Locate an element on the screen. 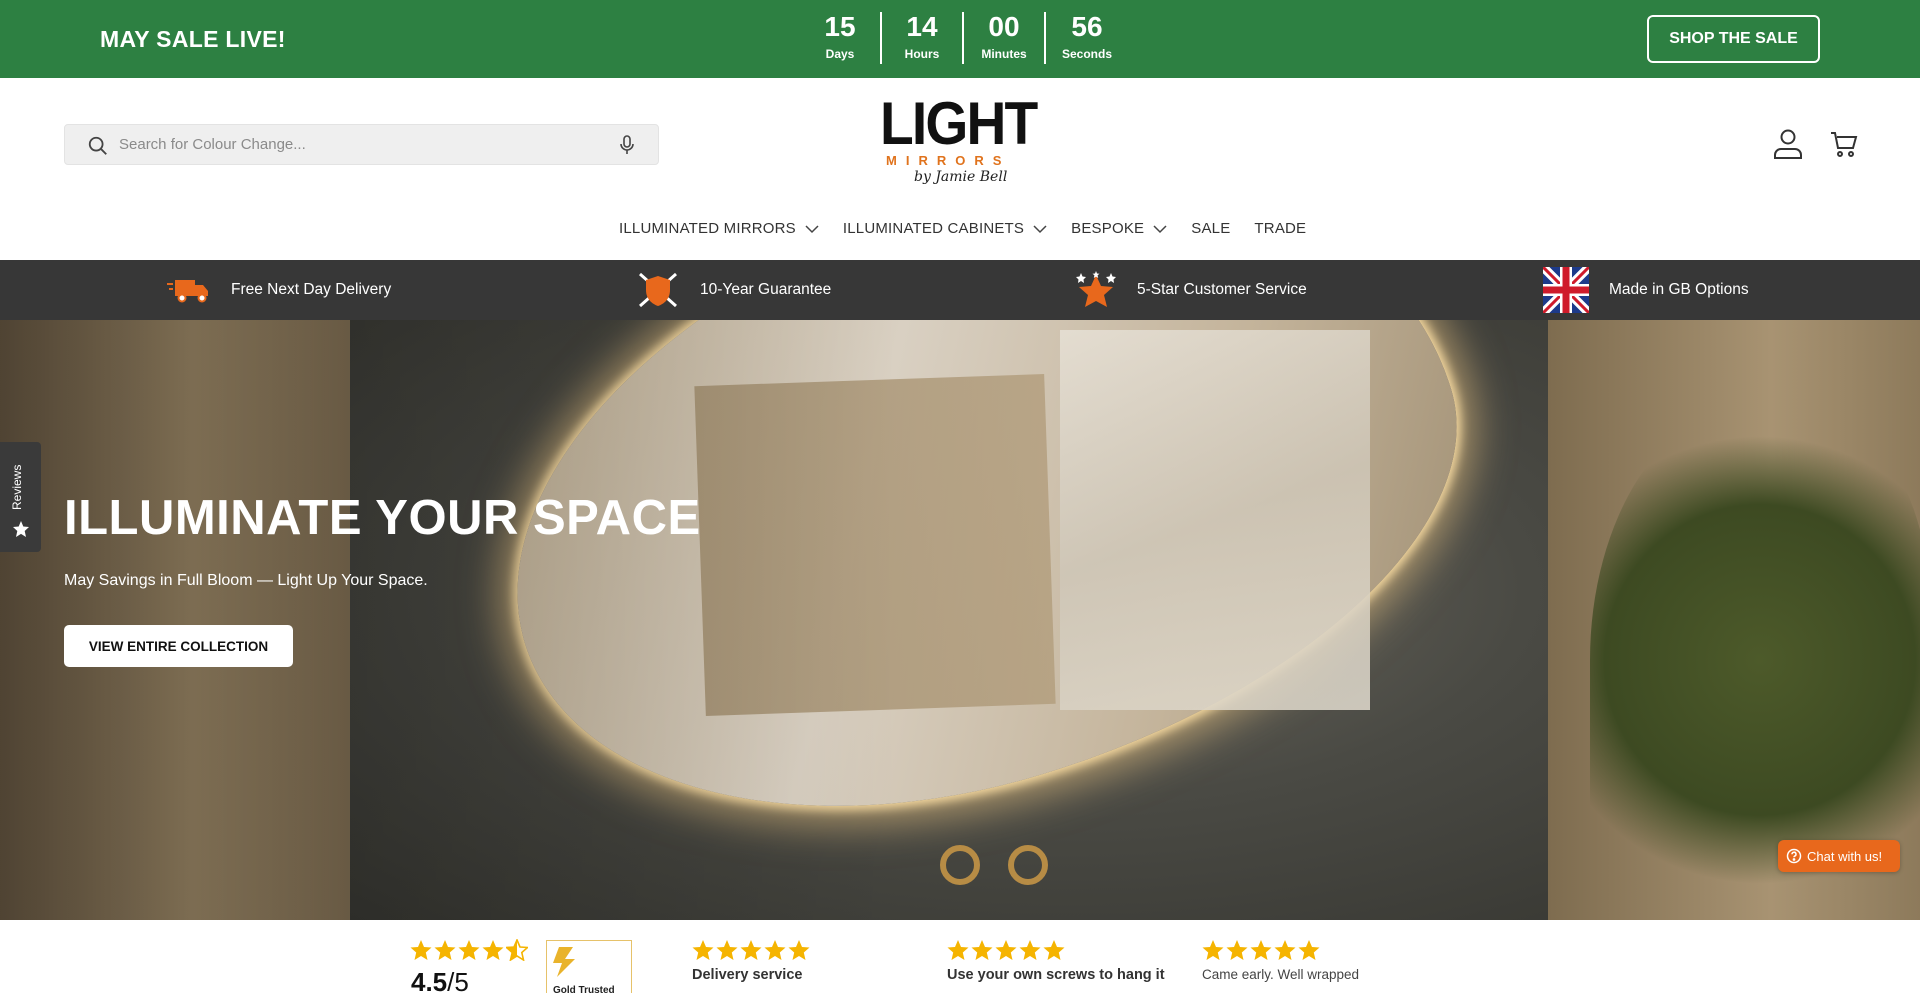 The height and width of the screenshot is (993, 1920). feature-label: 10-Year Guarantee is located at coordinates (766, 289).